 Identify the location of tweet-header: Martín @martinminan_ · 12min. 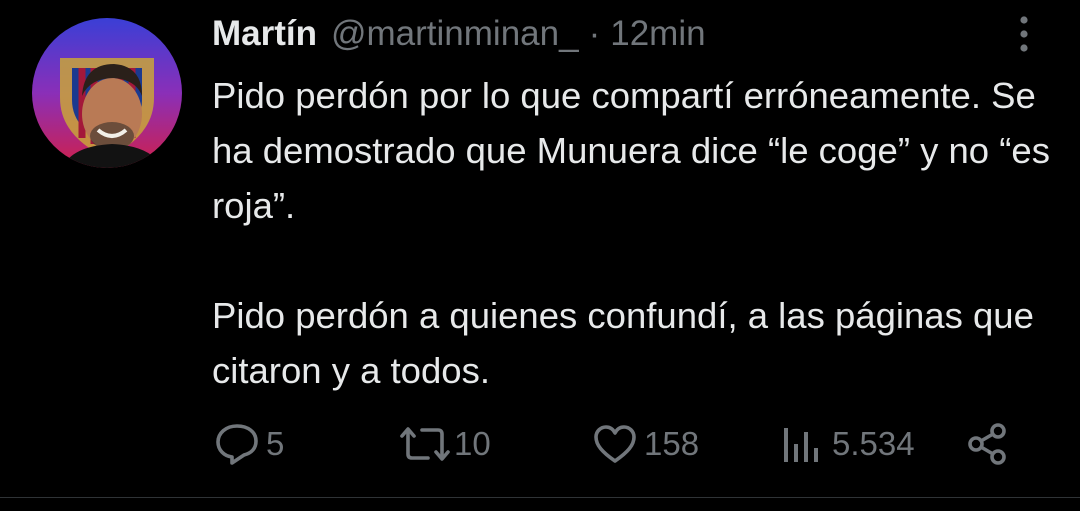
(459, 37).